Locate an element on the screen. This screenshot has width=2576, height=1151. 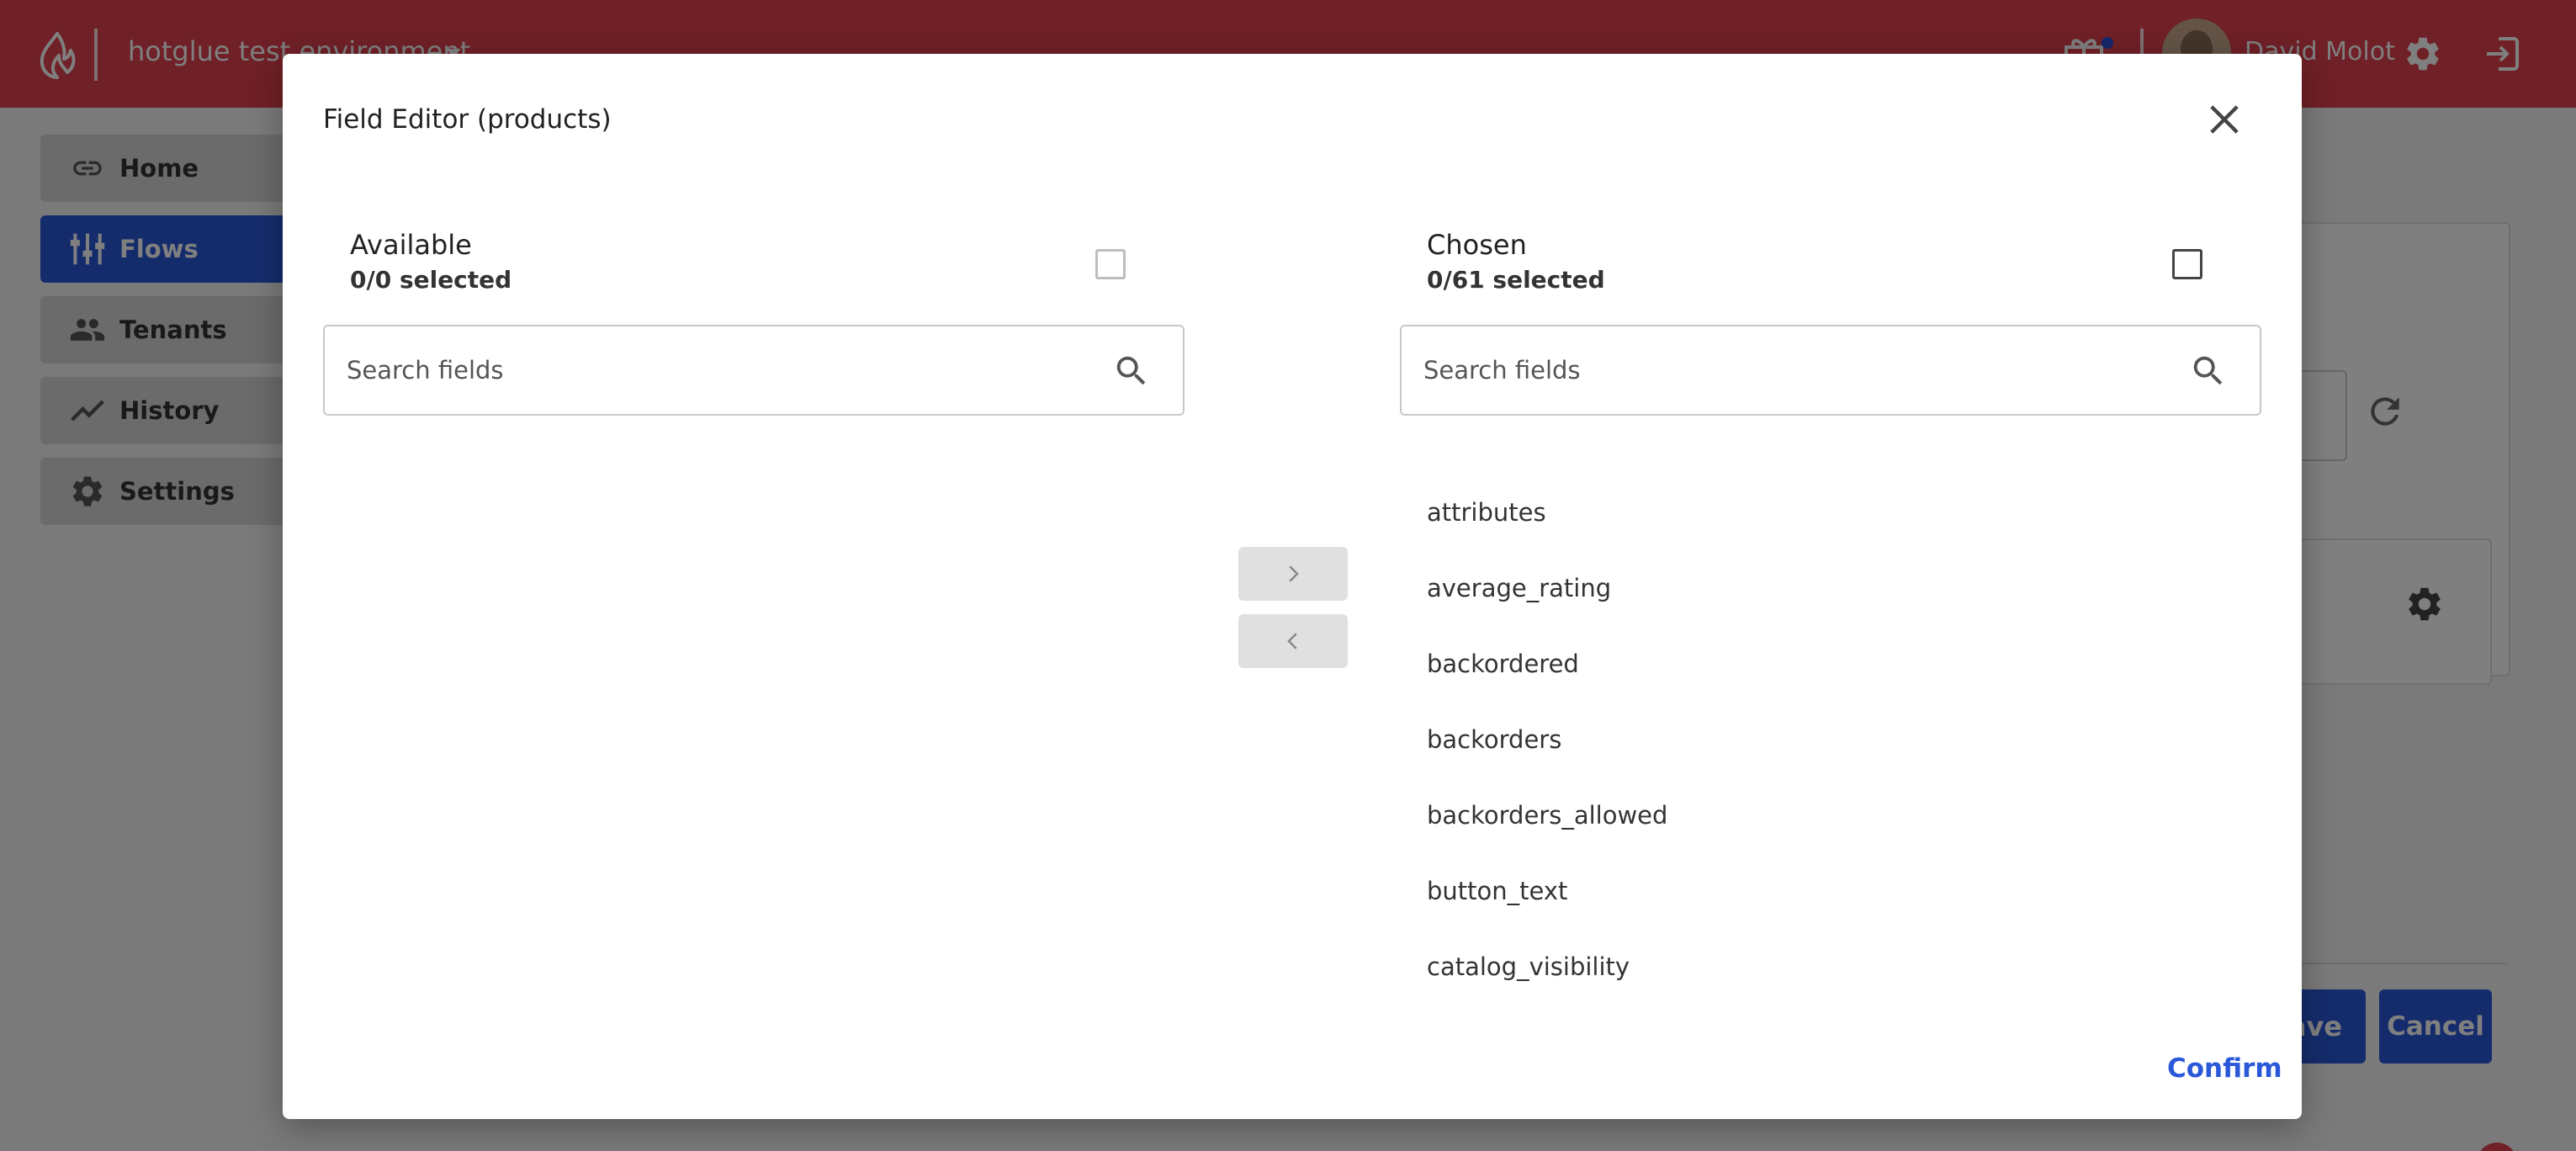
move-left-button is located at coordinates (1293, 641).